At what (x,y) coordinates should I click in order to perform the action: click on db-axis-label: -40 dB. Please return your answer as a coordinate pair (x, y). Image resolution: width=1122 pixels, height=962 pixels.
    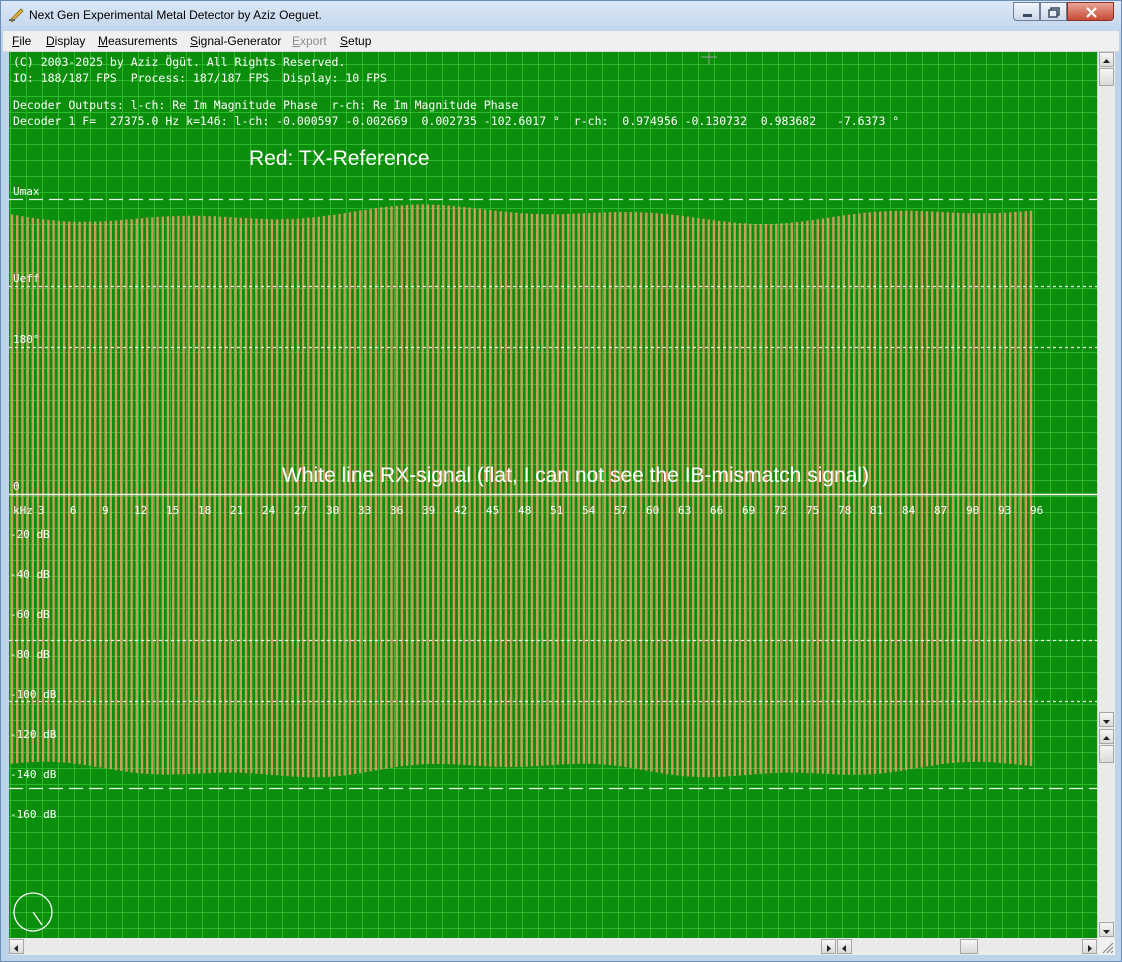
    Looking at the image, I should click on (30, 574).